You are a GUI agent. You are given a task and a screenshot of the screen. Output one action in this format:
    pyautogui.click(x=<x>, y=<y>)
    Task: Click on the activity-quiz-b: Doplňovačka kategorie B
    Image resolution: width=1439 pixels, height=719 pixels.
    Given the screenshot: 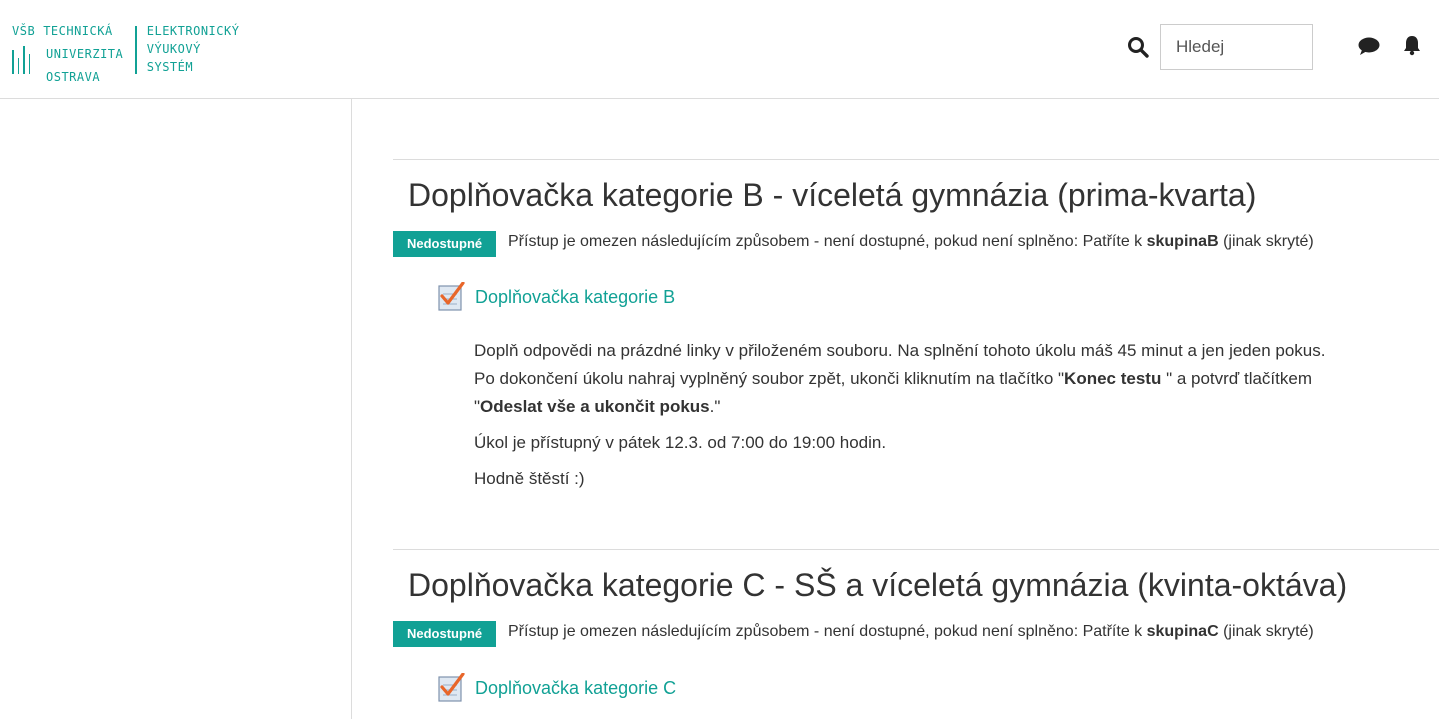 What is the action you would take?
    pyautogui.click(x=556, y=297)
    